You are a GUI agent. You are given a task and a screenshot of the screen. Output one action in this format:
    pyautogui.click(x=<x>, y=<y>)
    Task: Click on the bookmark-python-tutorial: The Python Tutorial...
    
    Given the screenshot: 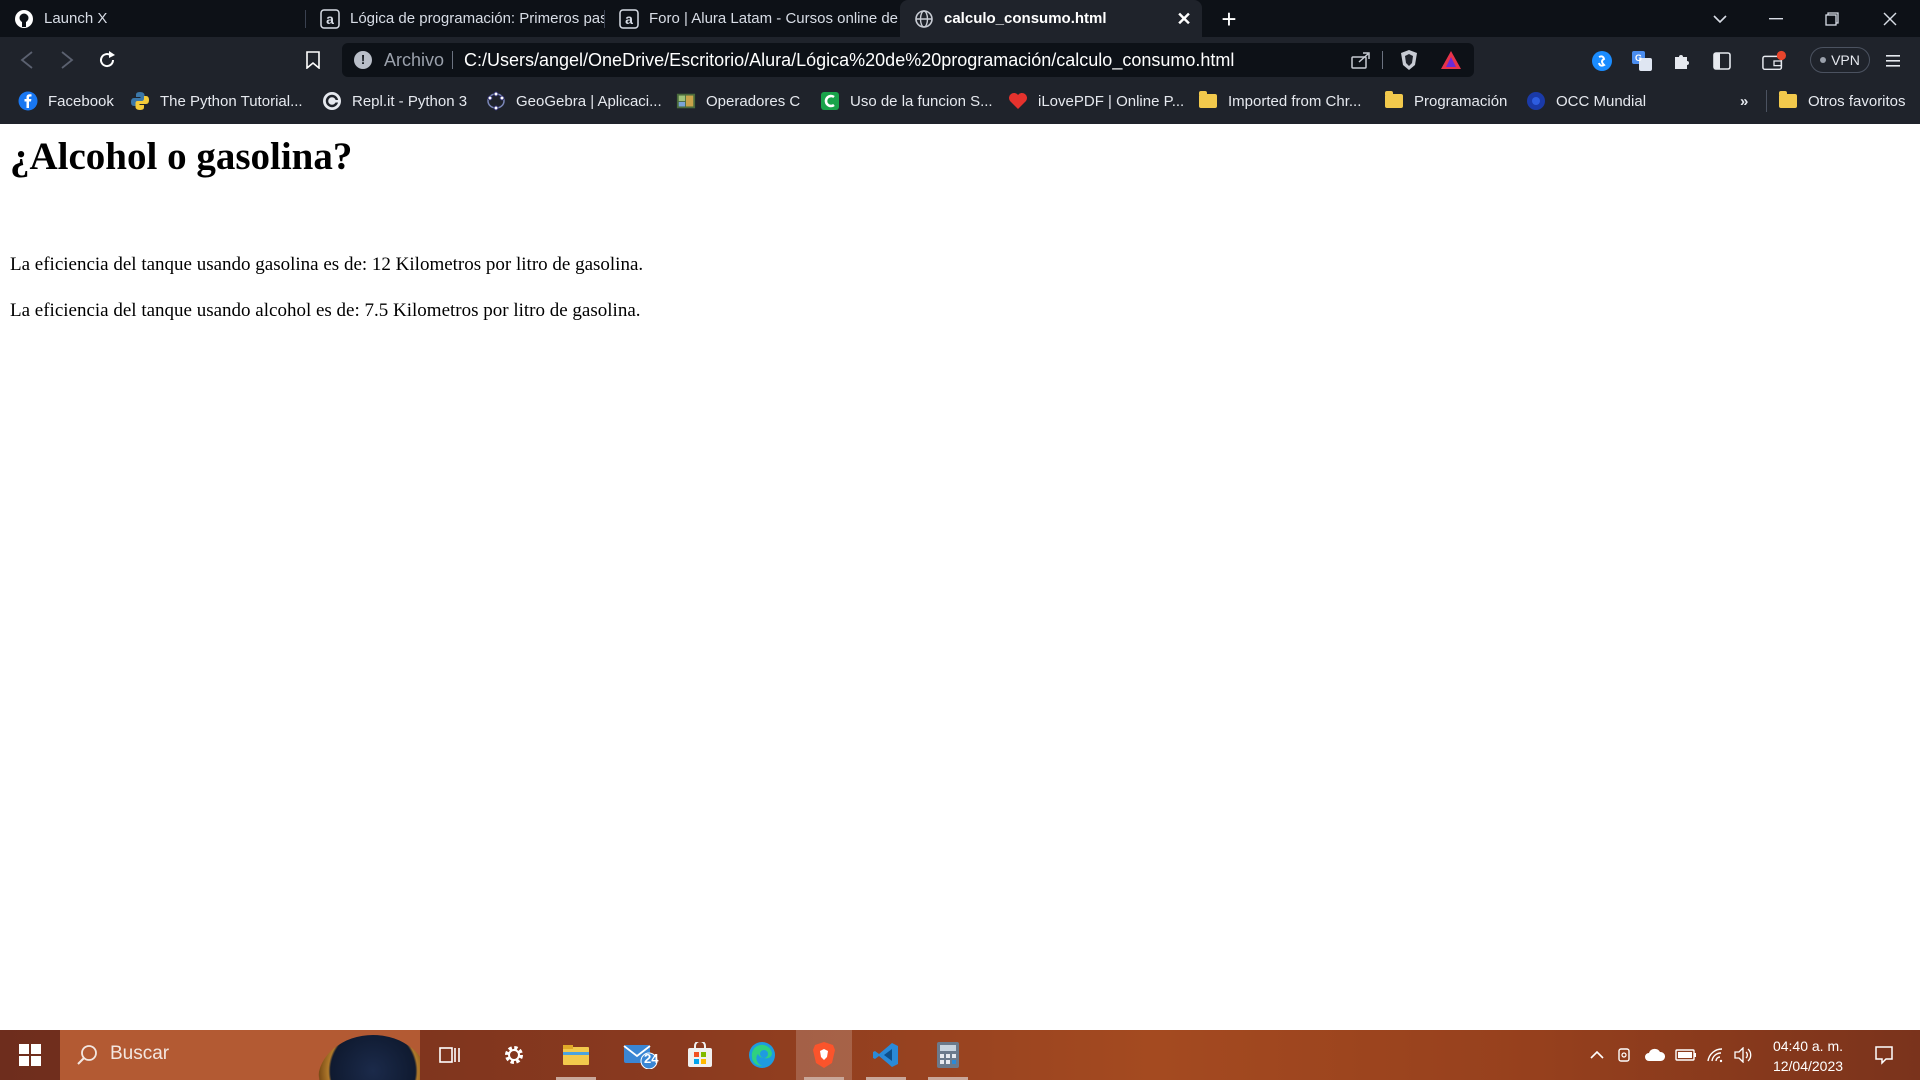 What is the action you would take?
    pyautogui.click(x=216, y=101)
    